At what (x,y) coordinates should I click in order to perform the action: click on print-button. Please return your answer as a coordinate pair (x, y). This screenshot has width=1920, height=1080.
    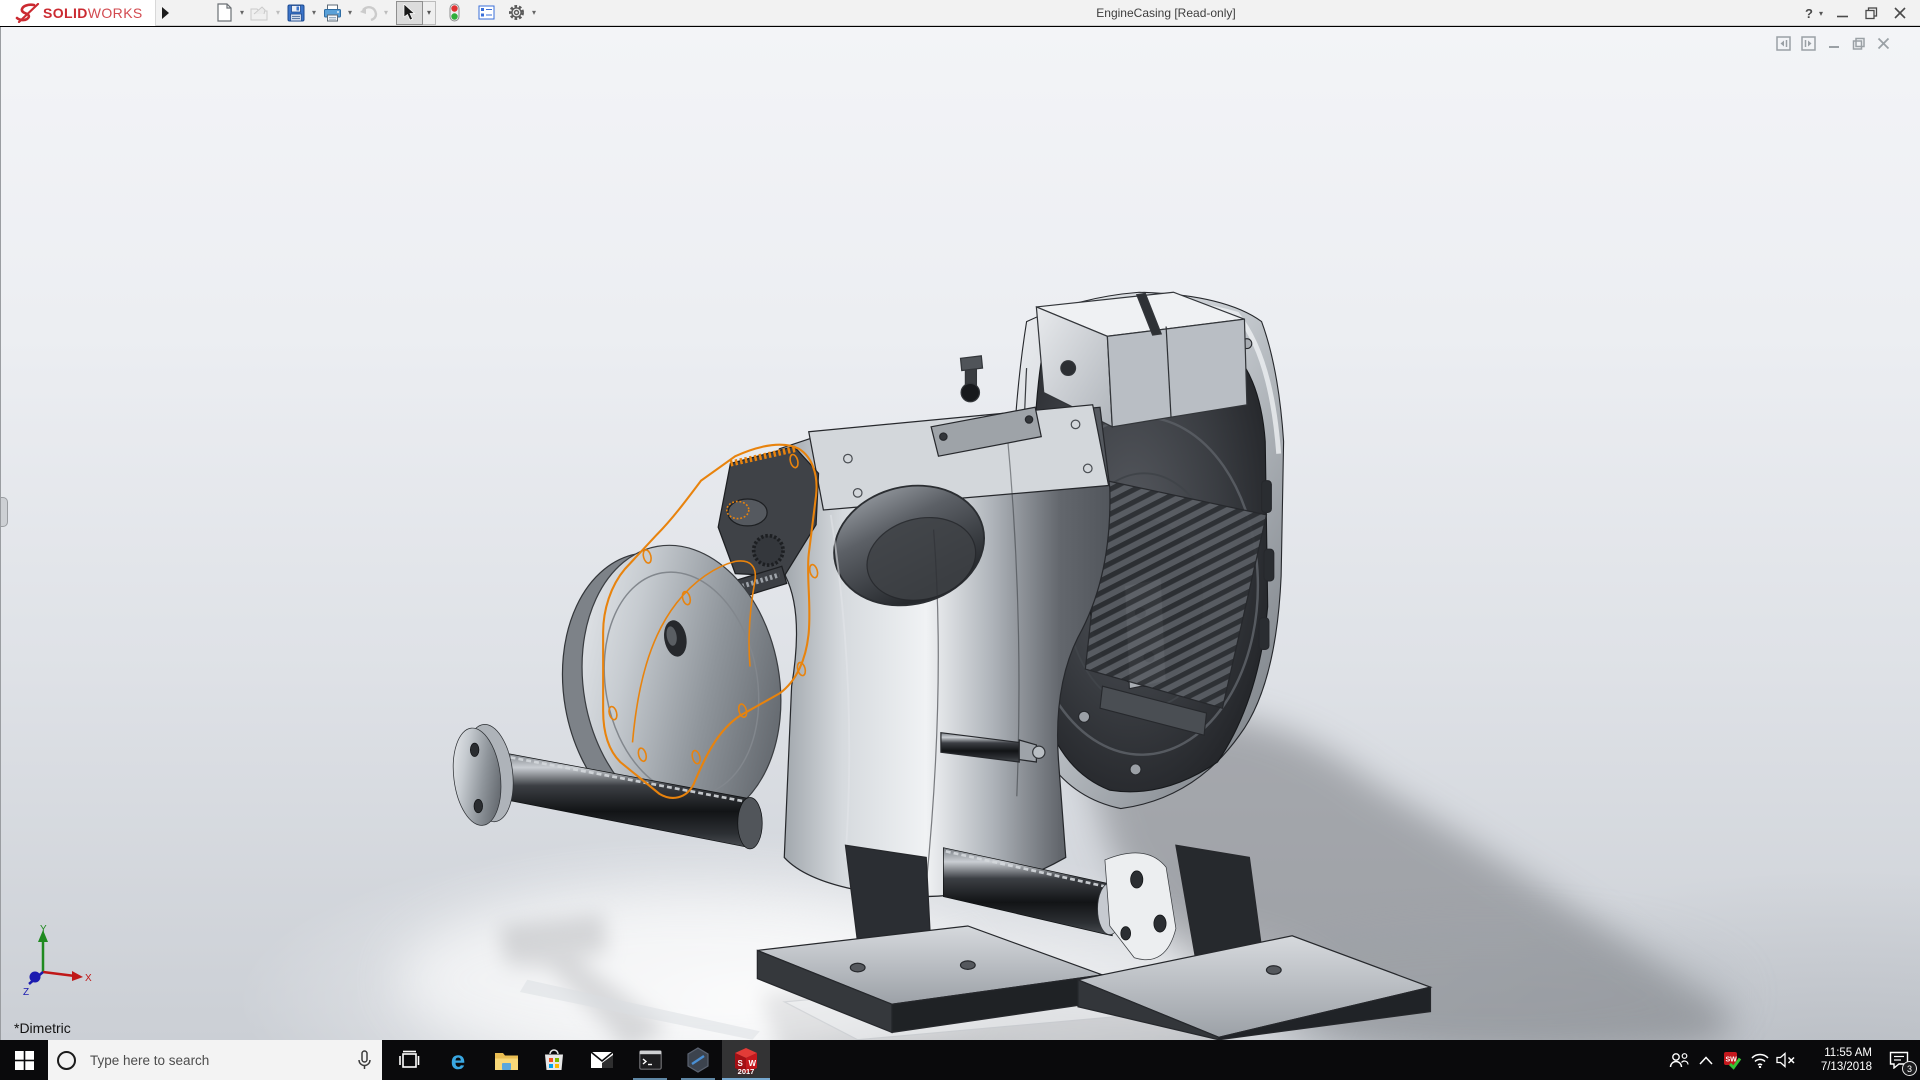
    Looking at the image, I should click on (332, 13).